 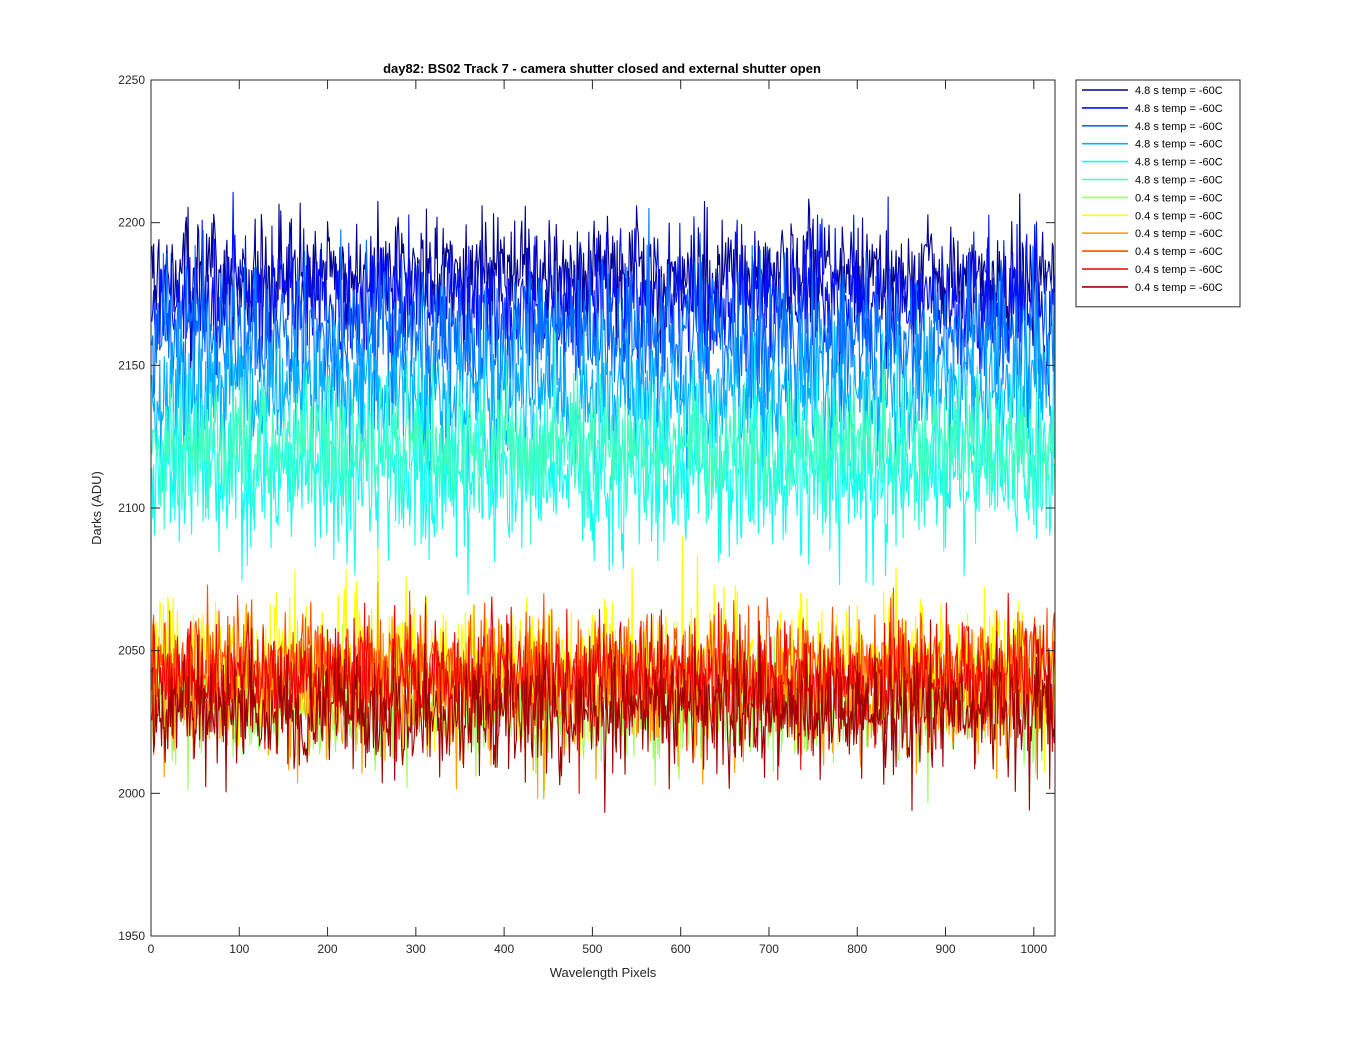 What do you see at coordinates (1179, 109) in the screenshot?
I see `legend-label-2: 4.8 s temp = -60C` at bounding box center [1179, 109].